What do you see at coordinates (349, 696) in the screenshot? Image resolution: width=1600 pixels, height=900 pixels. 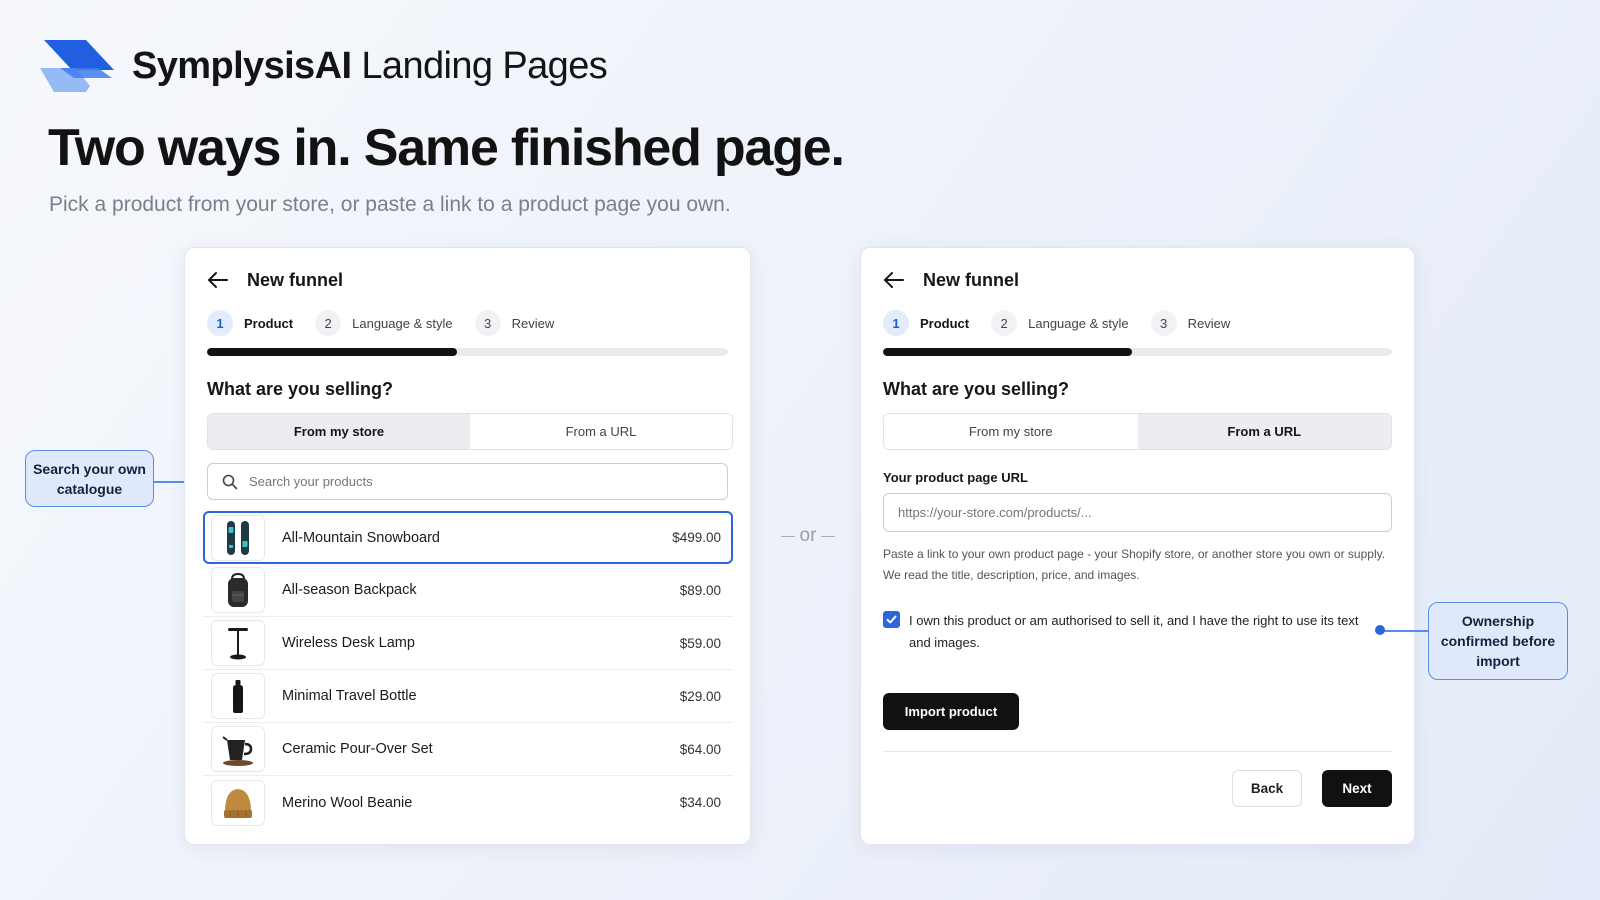 I see `product-name: Minimal Travel Bottle` at bounding box center [349, 696].